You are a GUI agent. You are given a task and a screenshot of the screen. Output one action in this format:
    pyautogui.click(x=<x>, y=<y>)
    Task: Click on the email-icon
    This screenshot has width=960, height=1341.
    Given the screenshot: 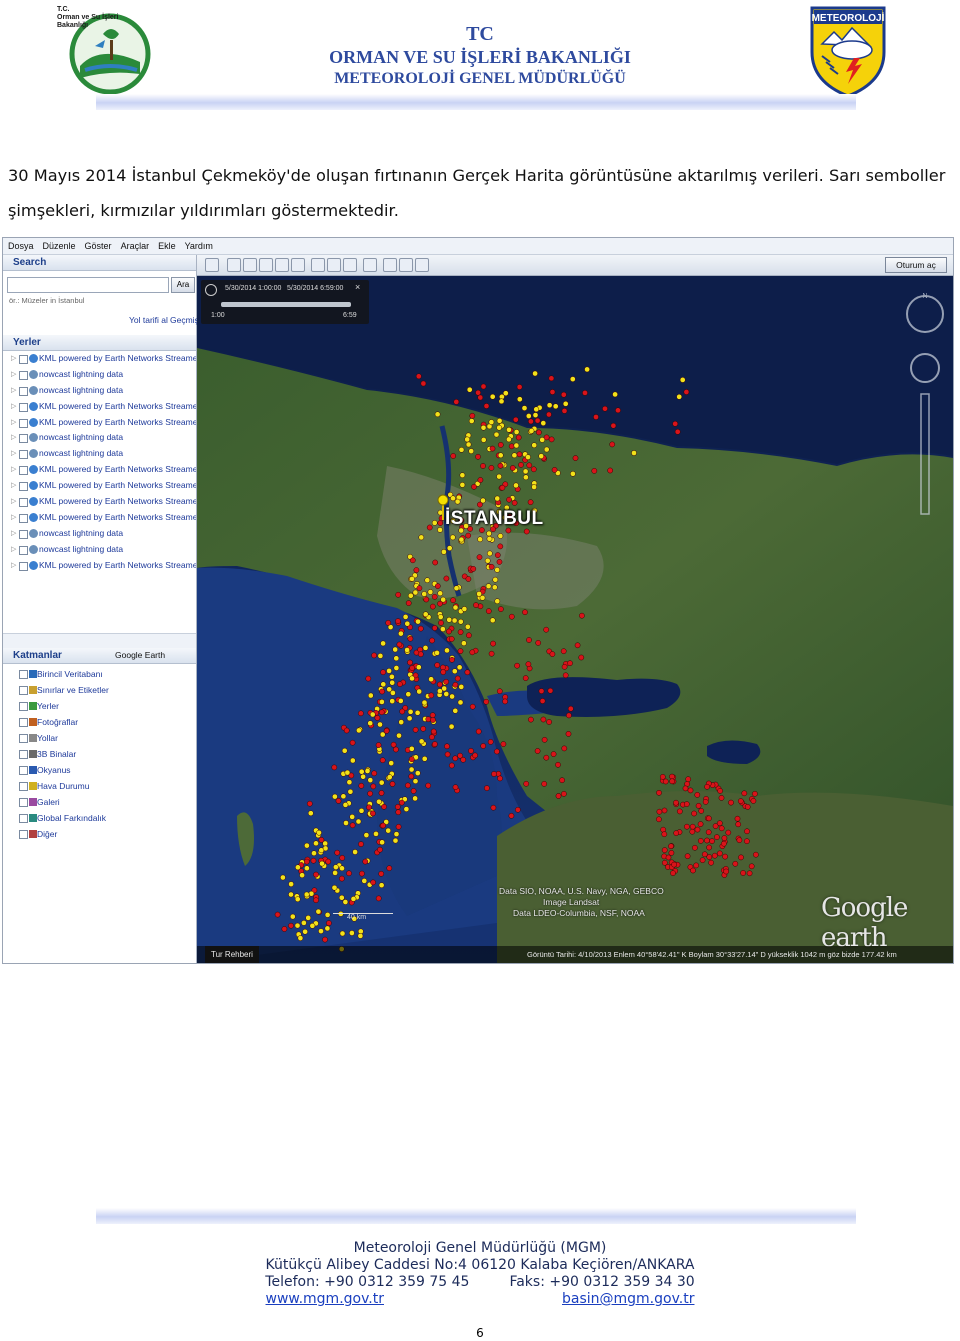 What is the action you would take?
    pyautogui.click(x=390, y=265)
    